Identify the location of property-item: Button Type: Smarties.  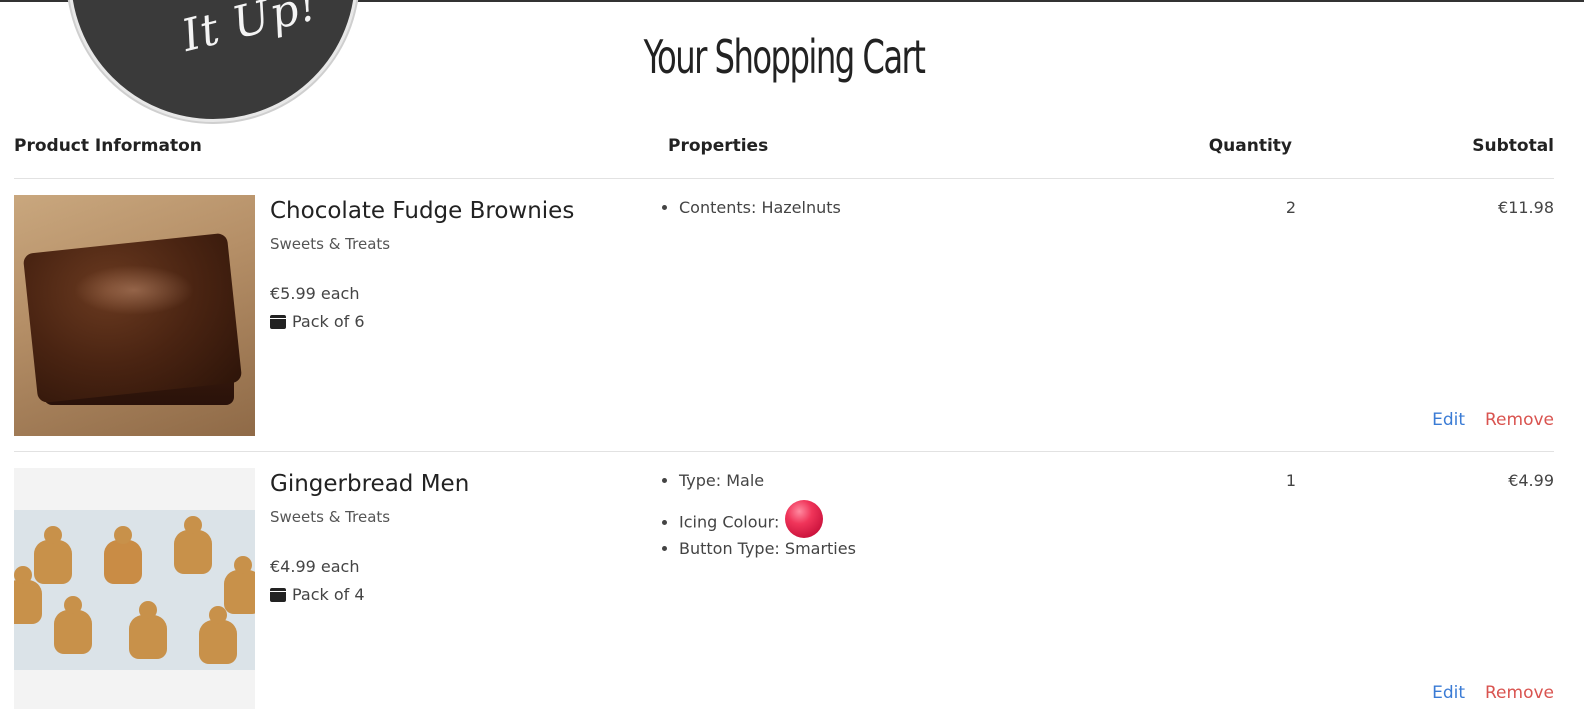
(767, 555).